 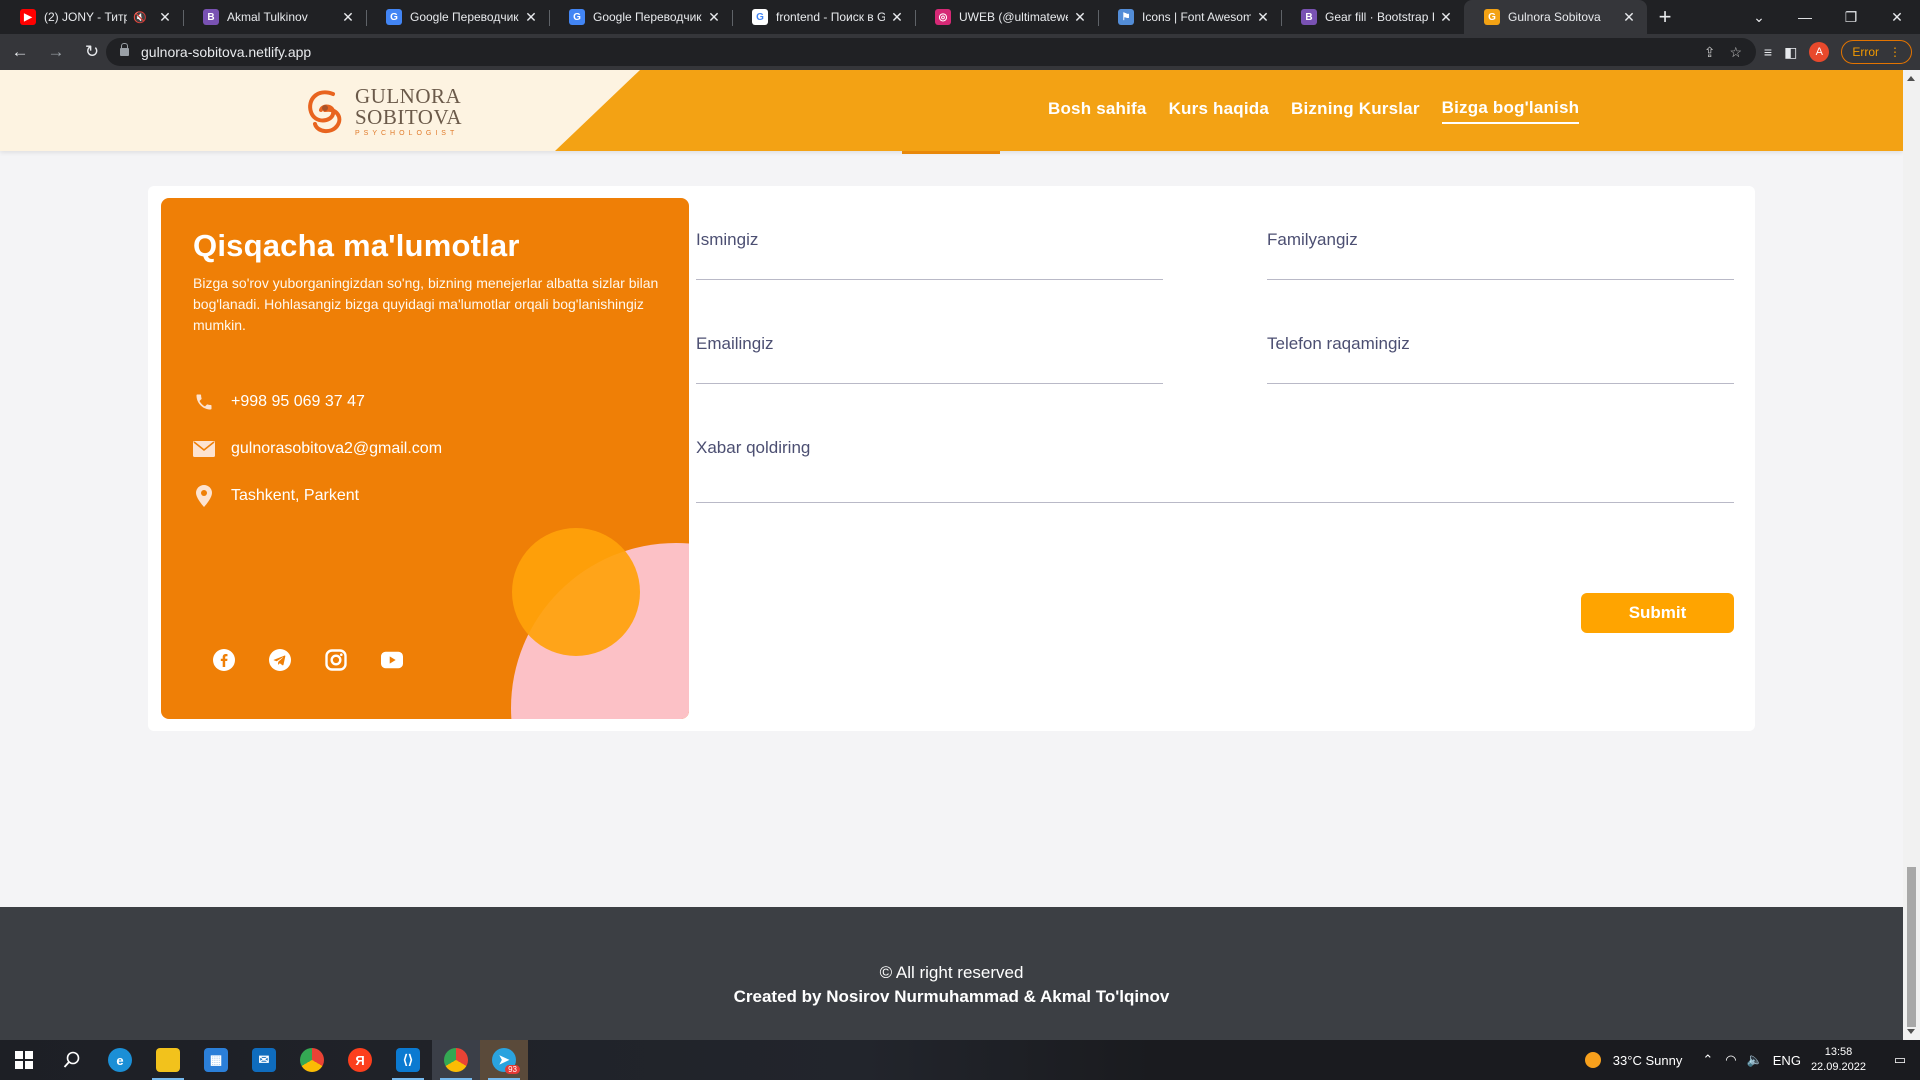 I want to click on address-bar: gulnora-sobitova.netlify.app ⇪ ☆, so click(x=931, y=52).